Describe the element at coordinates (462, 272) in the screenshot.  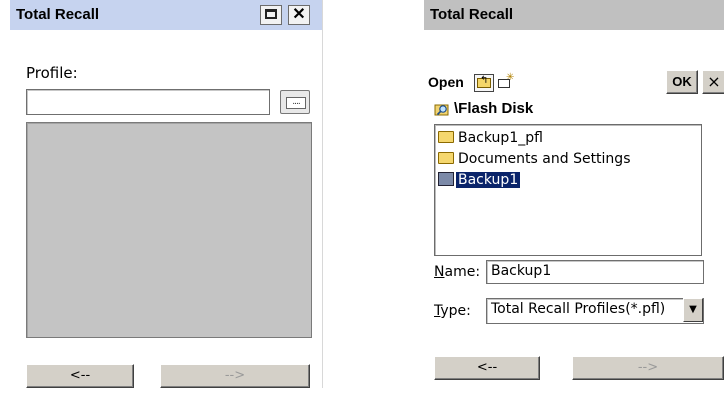
I see `name-label-text: ame:` at that location.